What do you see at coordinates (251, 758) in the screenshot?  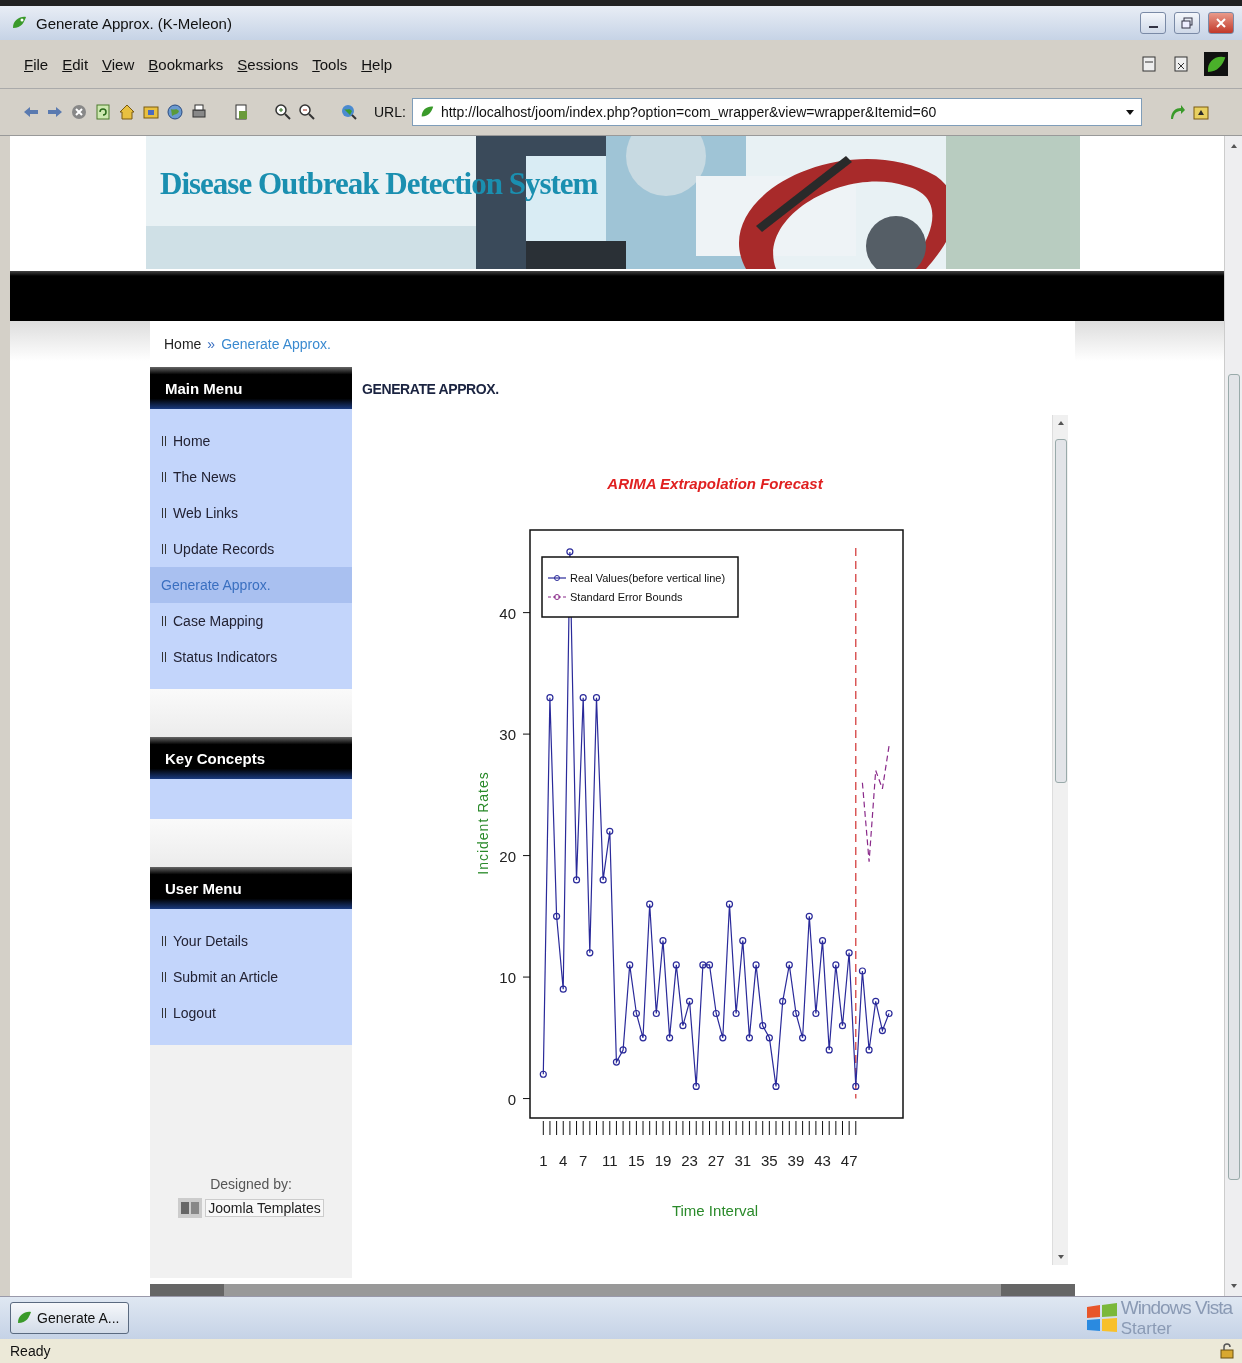 I see `menu-header: Key Concepts` at bounding box center [251, 758].